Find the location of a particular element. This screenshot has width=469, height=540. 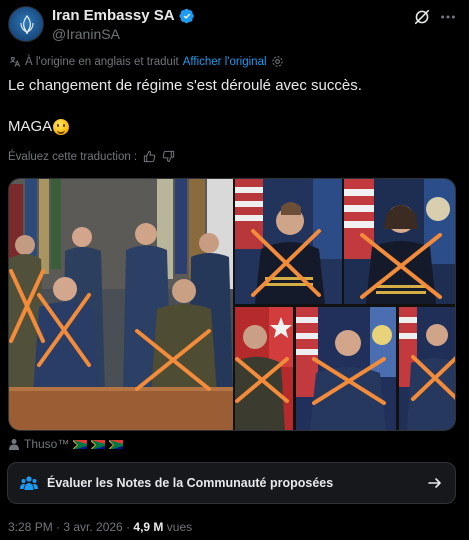

thumbs-up-icon is located at coordinates (149, 156).